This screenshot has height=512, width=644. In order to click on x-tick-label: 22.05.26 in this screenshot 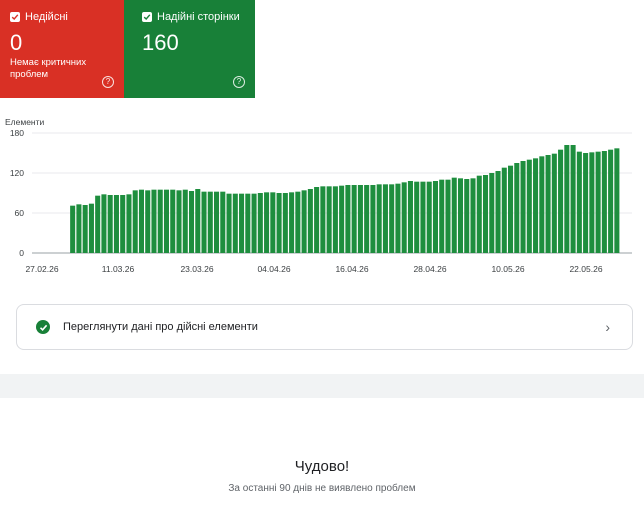, I will do `click(585, 269)`.